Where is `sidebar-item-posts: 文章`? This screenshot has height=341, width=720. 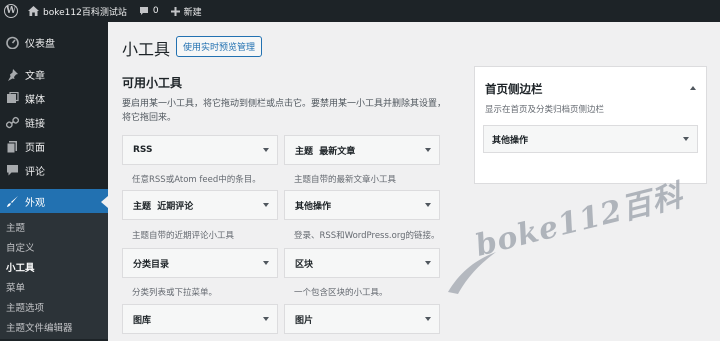 sidebar-item-posts: 文章 is located at coordinates (54, 74).